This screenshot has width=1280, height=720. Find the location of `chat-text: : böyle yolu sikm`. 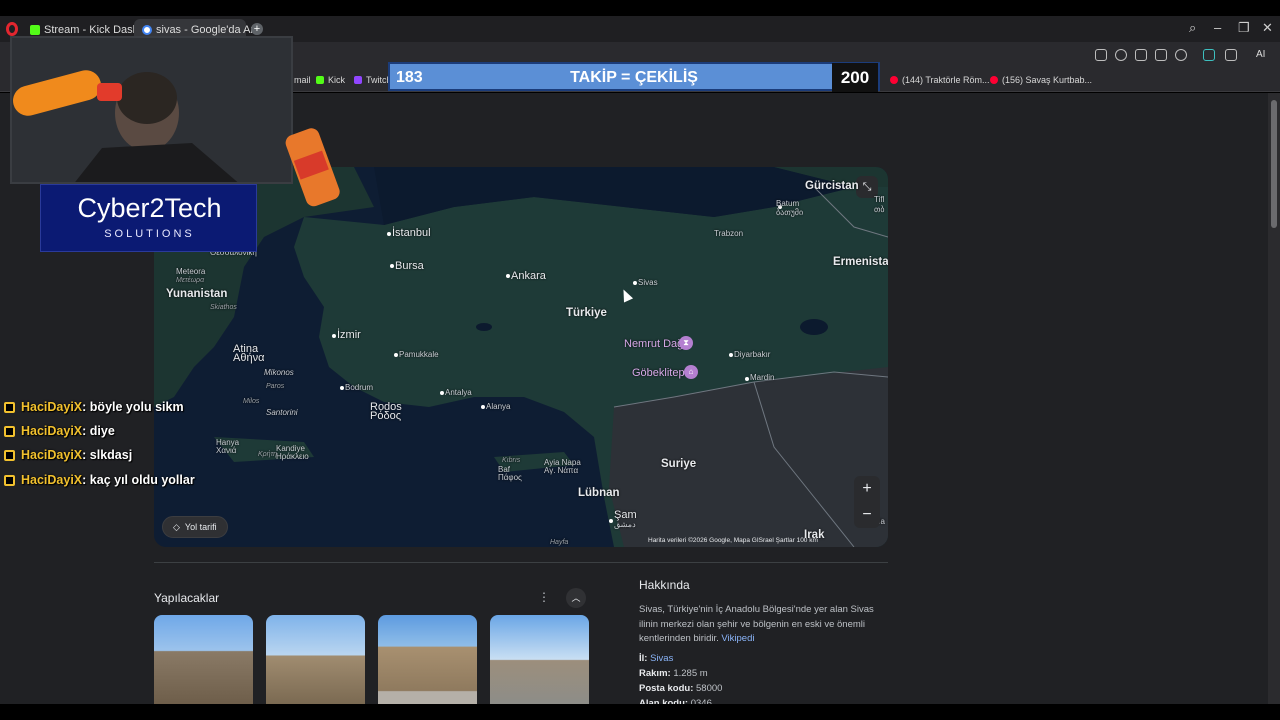

chat-text: : böyle yolu sikm is located at coordinates (133, 407).